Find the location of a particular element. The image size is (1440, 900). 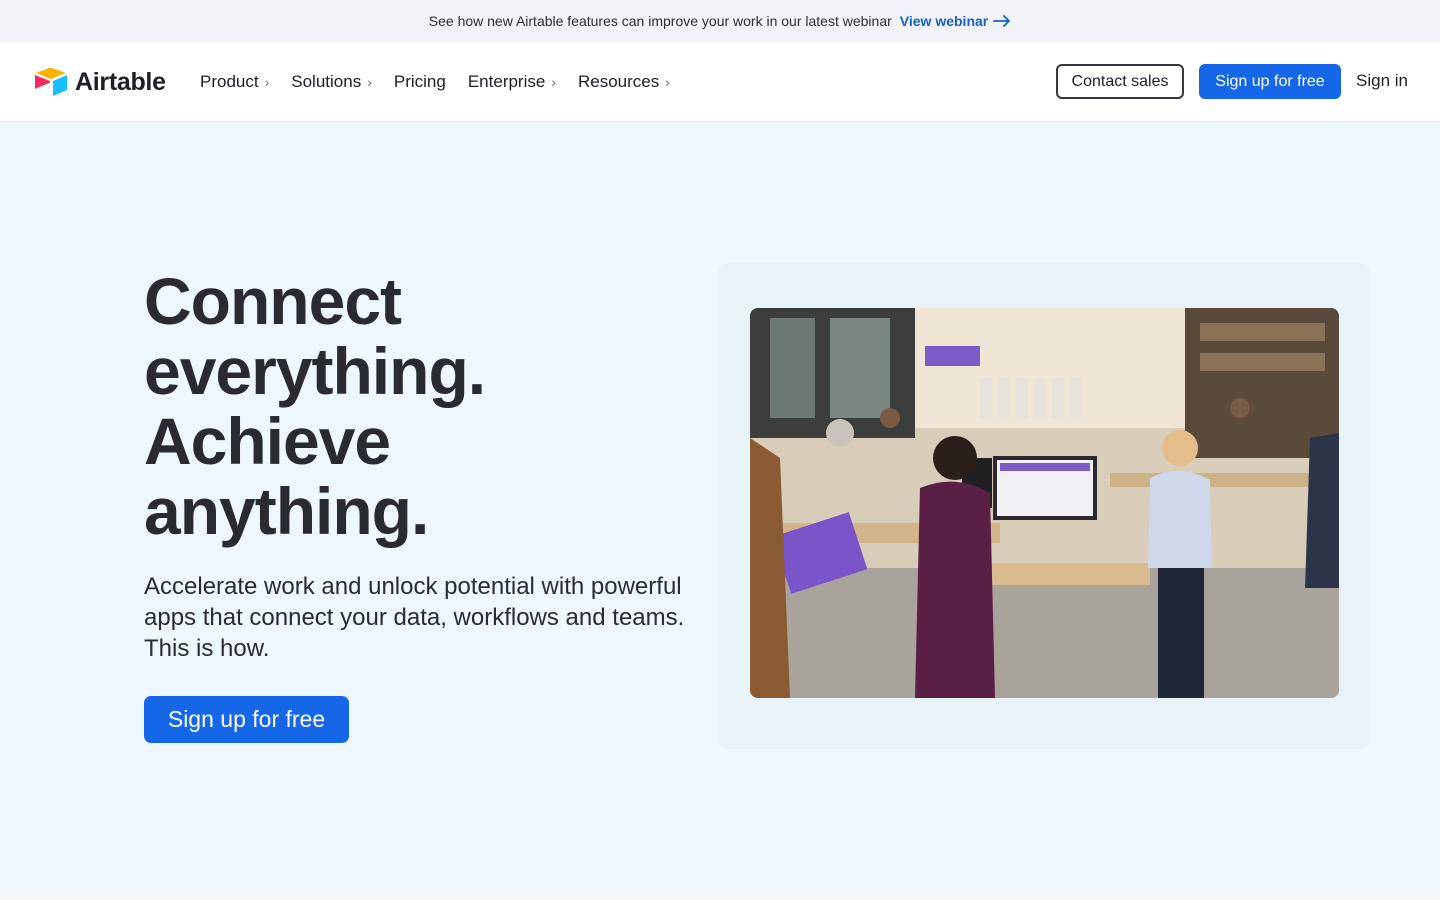

airtable-logo: Airtable is located at coordinates (99, 82).